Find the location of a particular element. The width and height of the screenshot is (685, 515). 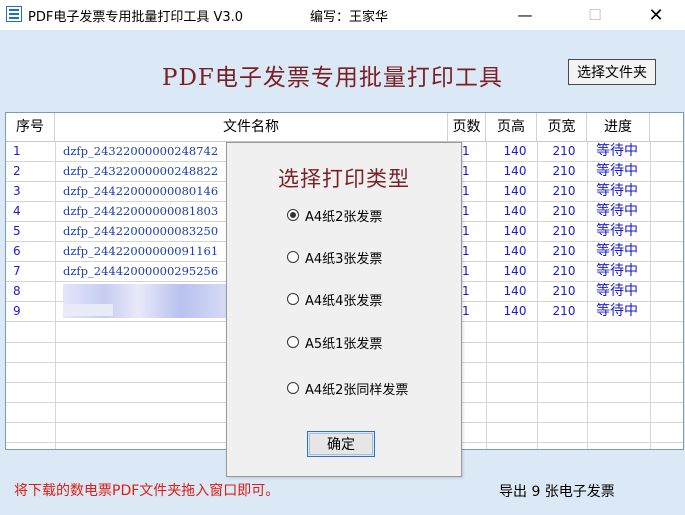

option-a4-3: A4纸3张发票 is located at coordinates (334, 257).